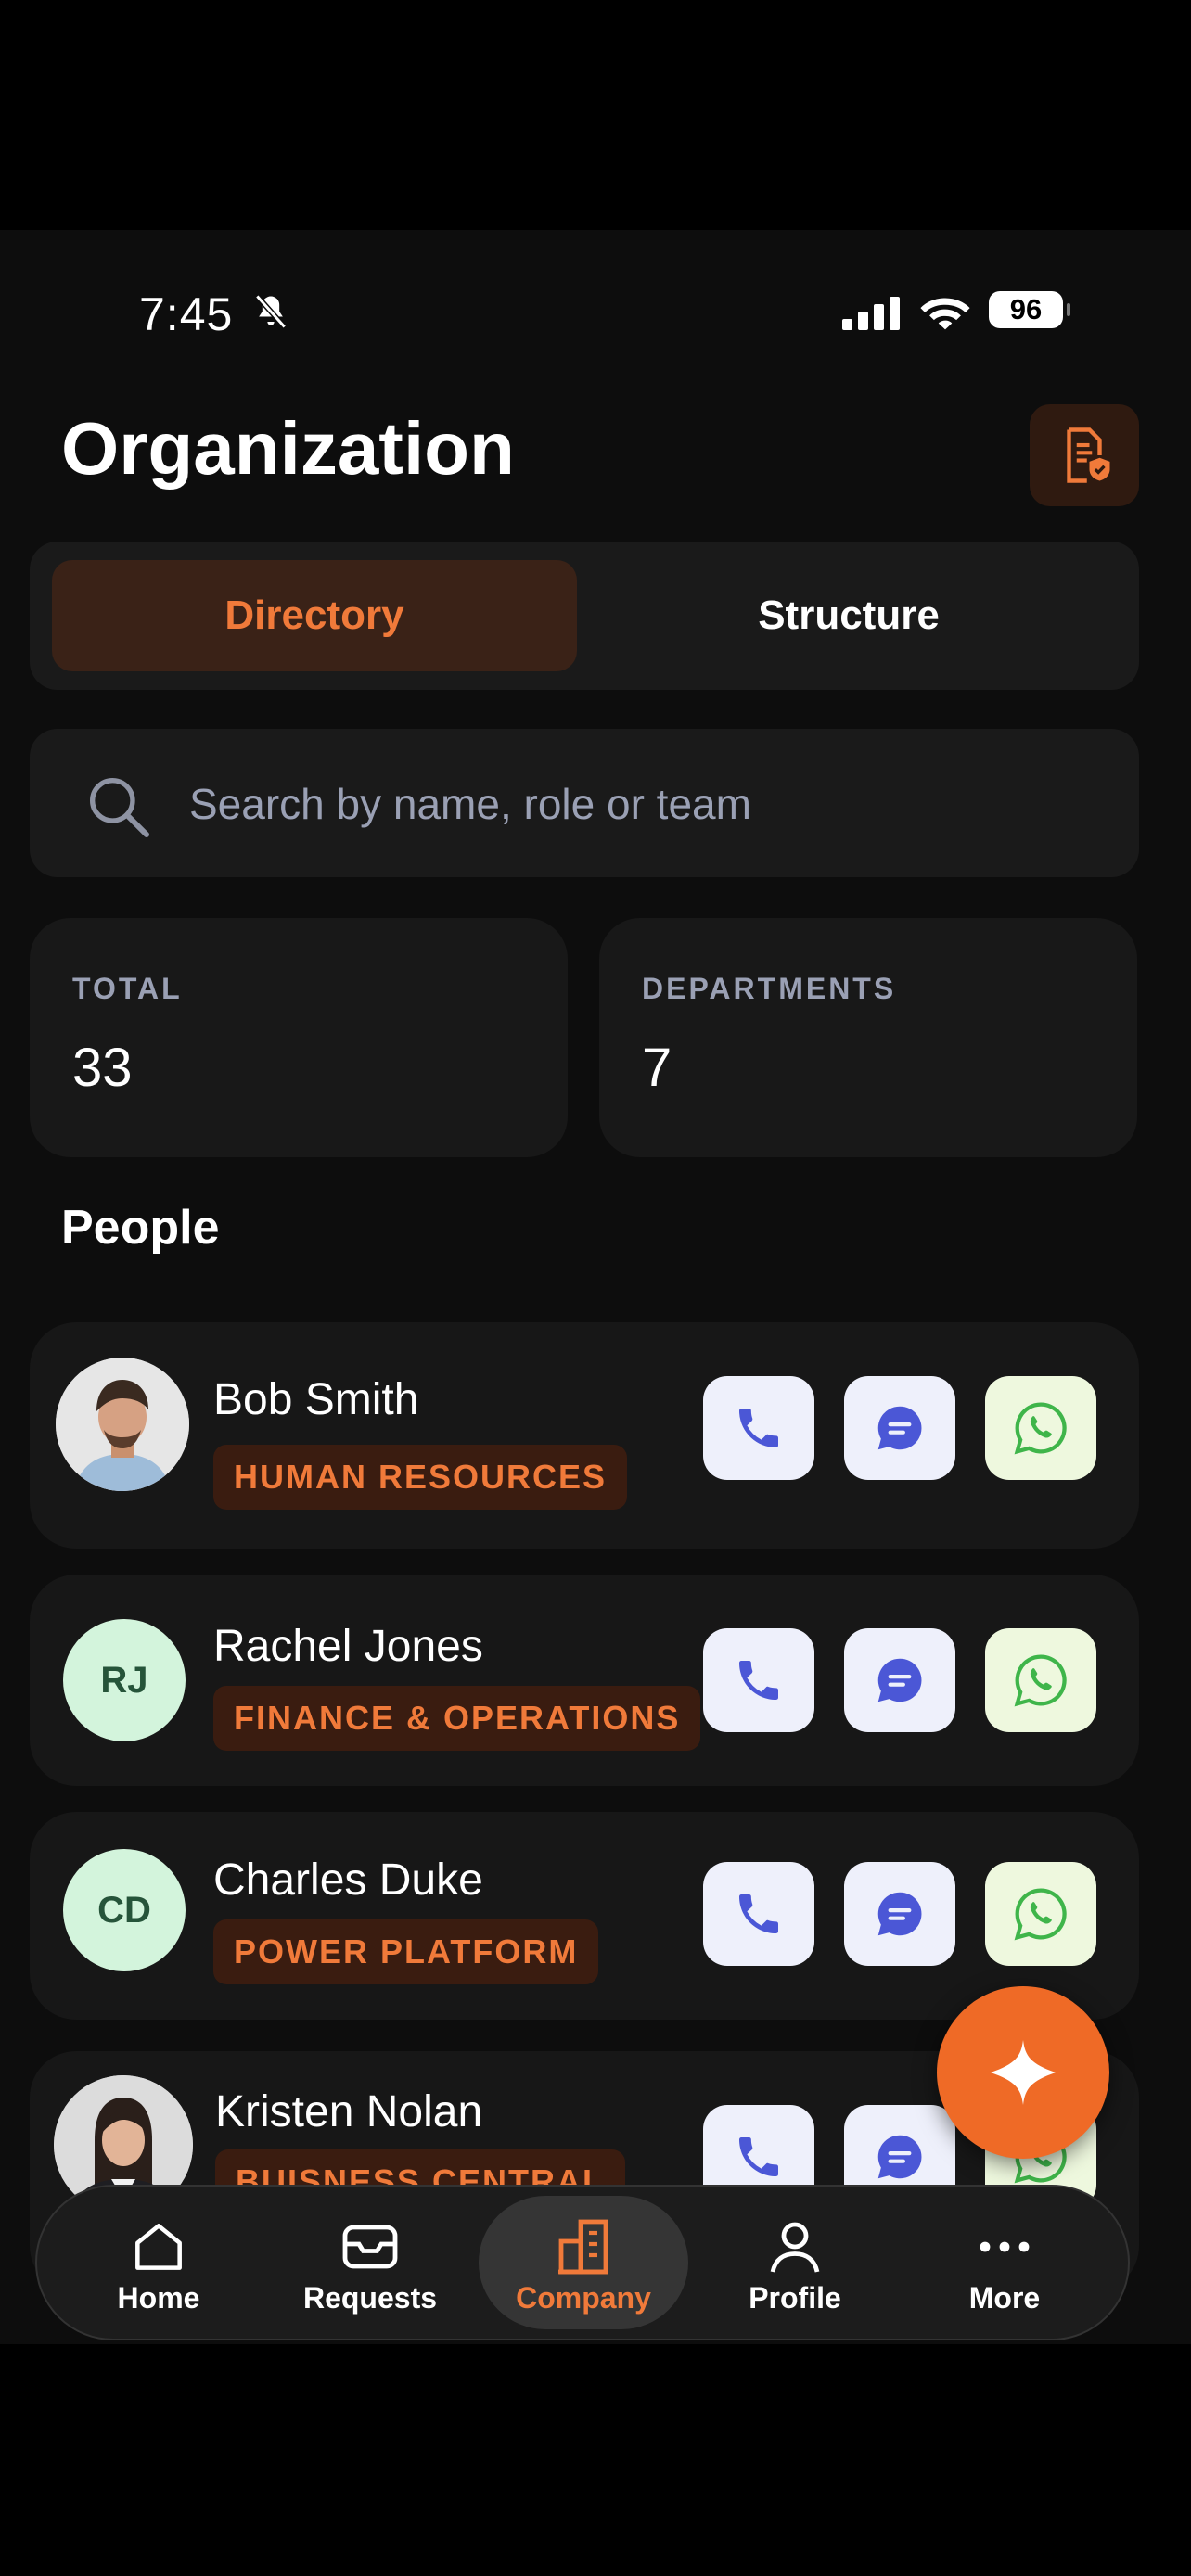 The image size is (1191, 2576). Describe the element at coordinates (102, 1068) in the screenshot. I see `stat-value: 33` at that location.